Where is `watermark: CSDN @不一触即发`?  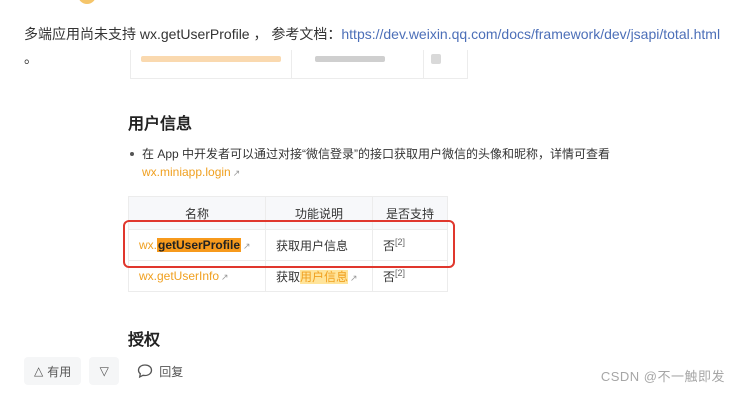 watermark: CSDN @不一触即发 is located at coordinates (662, 376).